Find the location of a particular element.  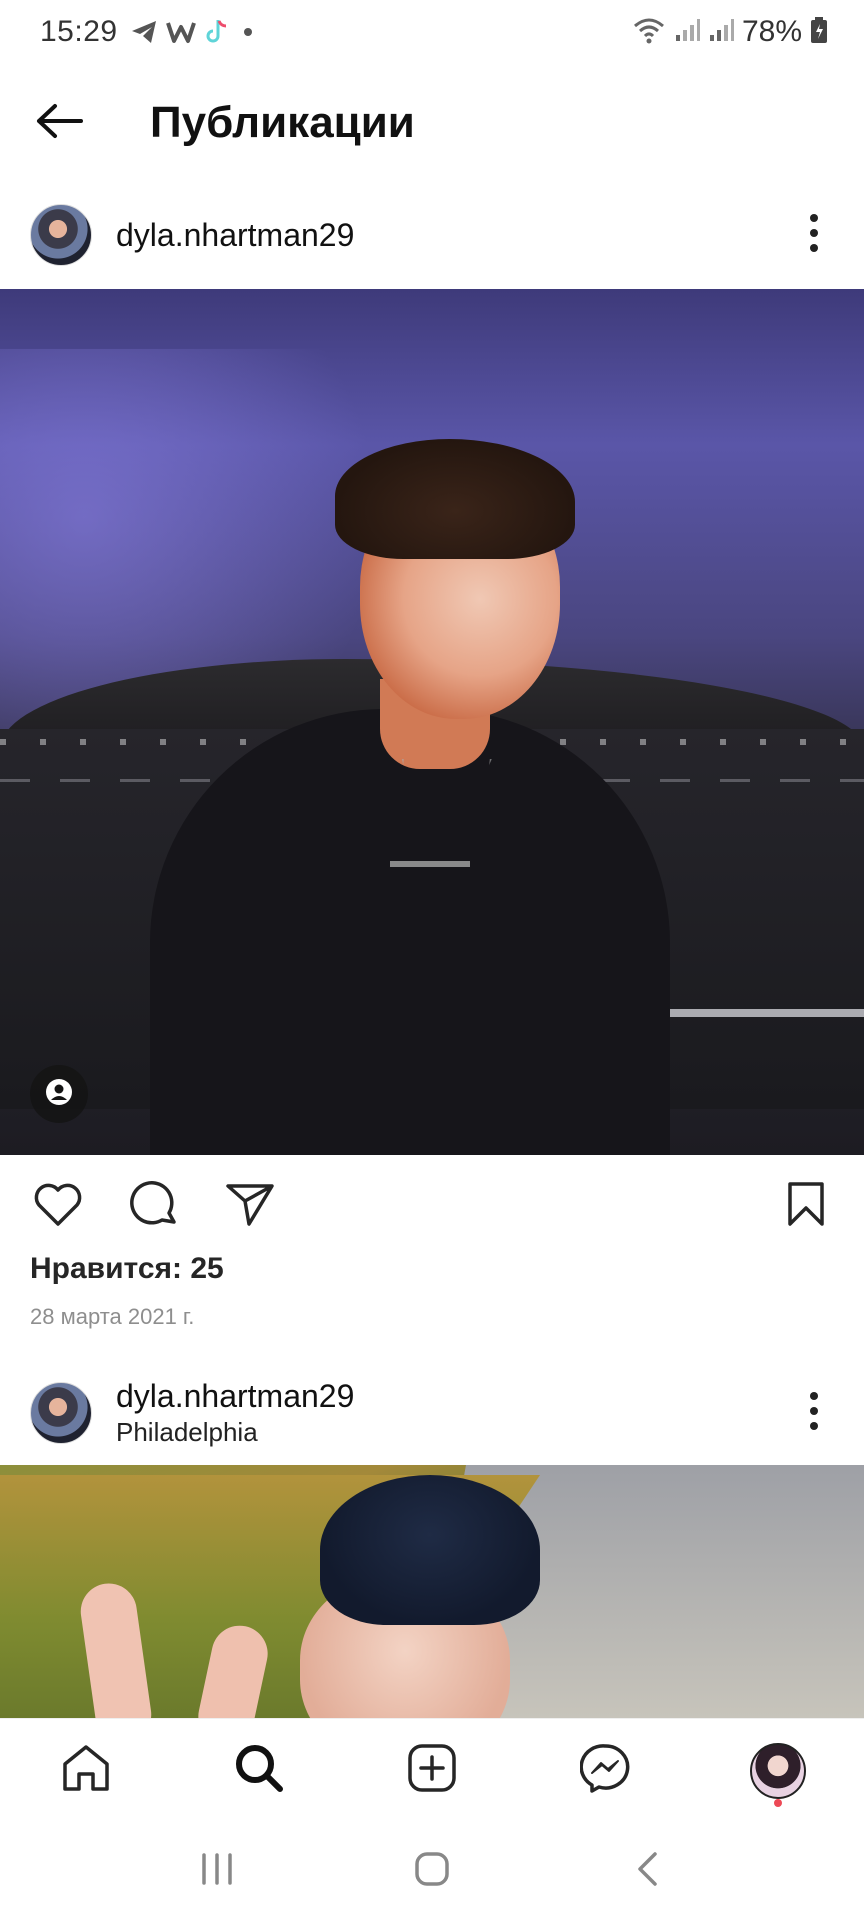

nav-create is located at coordinates (432, 1771).